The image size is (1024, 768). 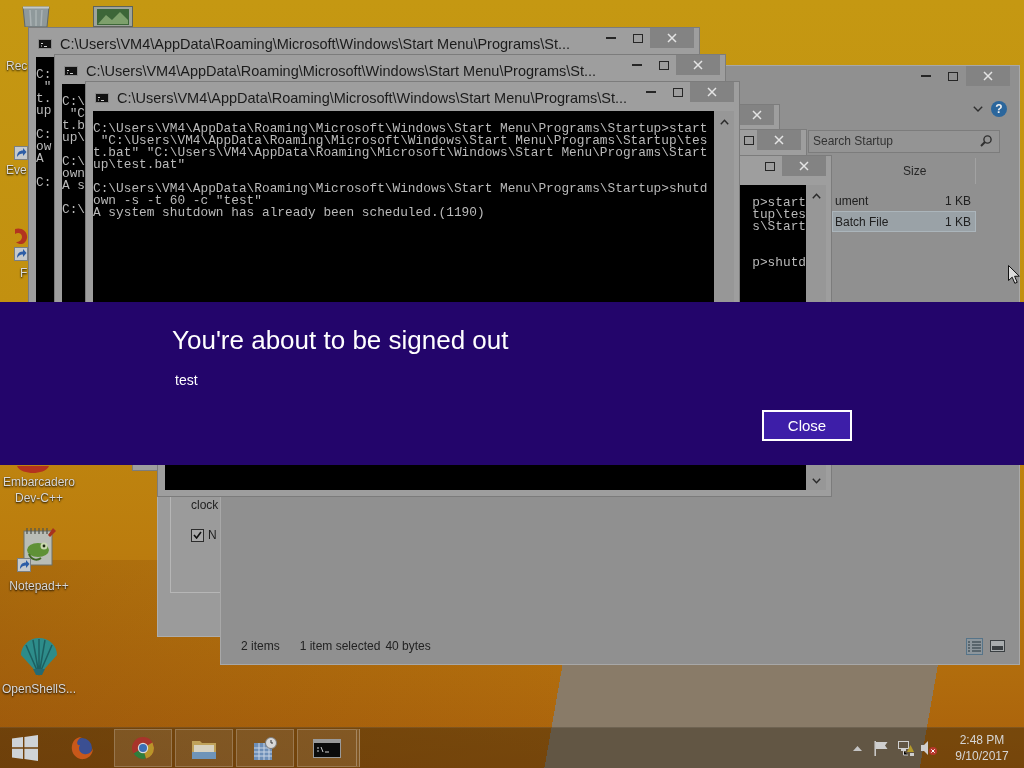 I want to click on file-row: ument 1 KB, so click(x=904, y=200).